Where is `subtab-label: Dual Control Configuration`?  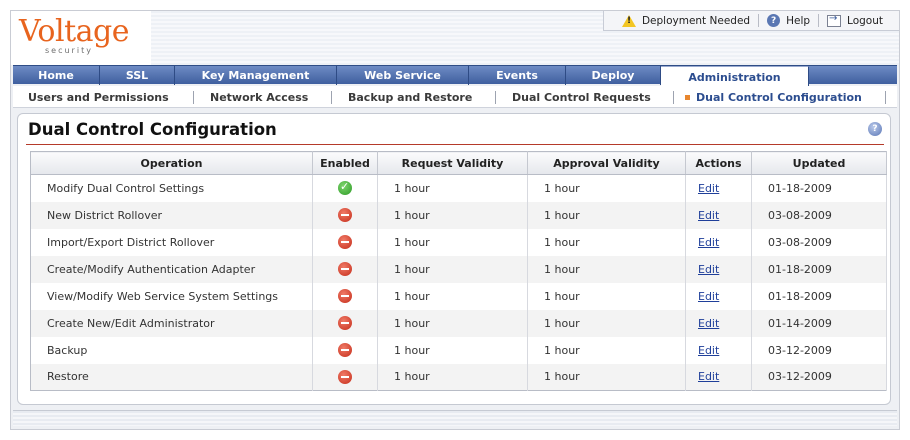 subtab-label: Dual Control Configuration is located at coordinates (779, 97).